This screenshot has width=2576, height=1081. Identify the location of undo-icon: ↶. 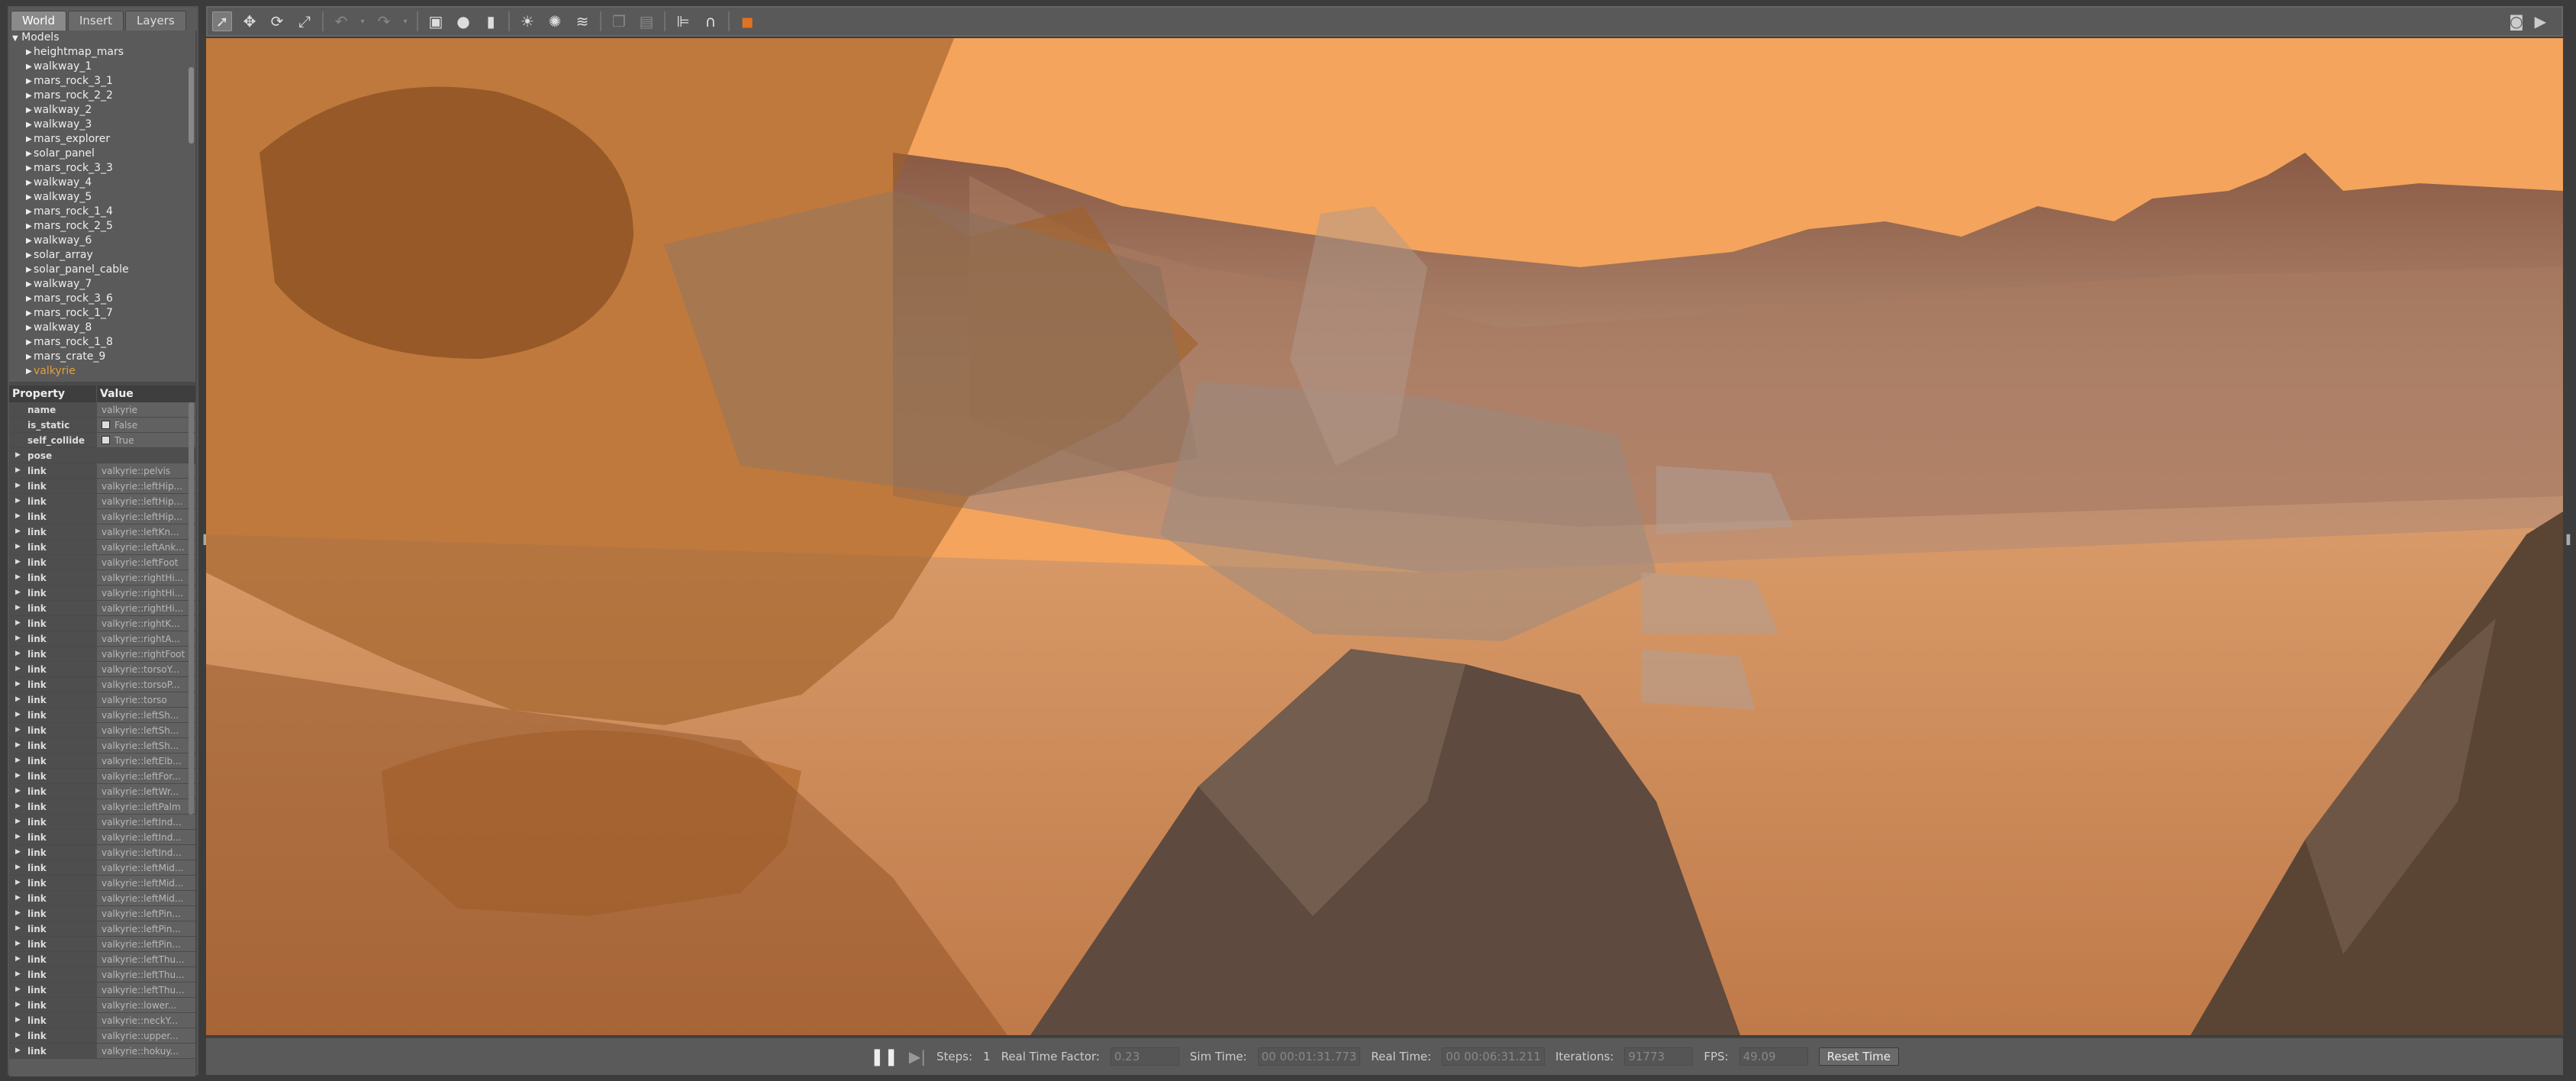
(341, 21).